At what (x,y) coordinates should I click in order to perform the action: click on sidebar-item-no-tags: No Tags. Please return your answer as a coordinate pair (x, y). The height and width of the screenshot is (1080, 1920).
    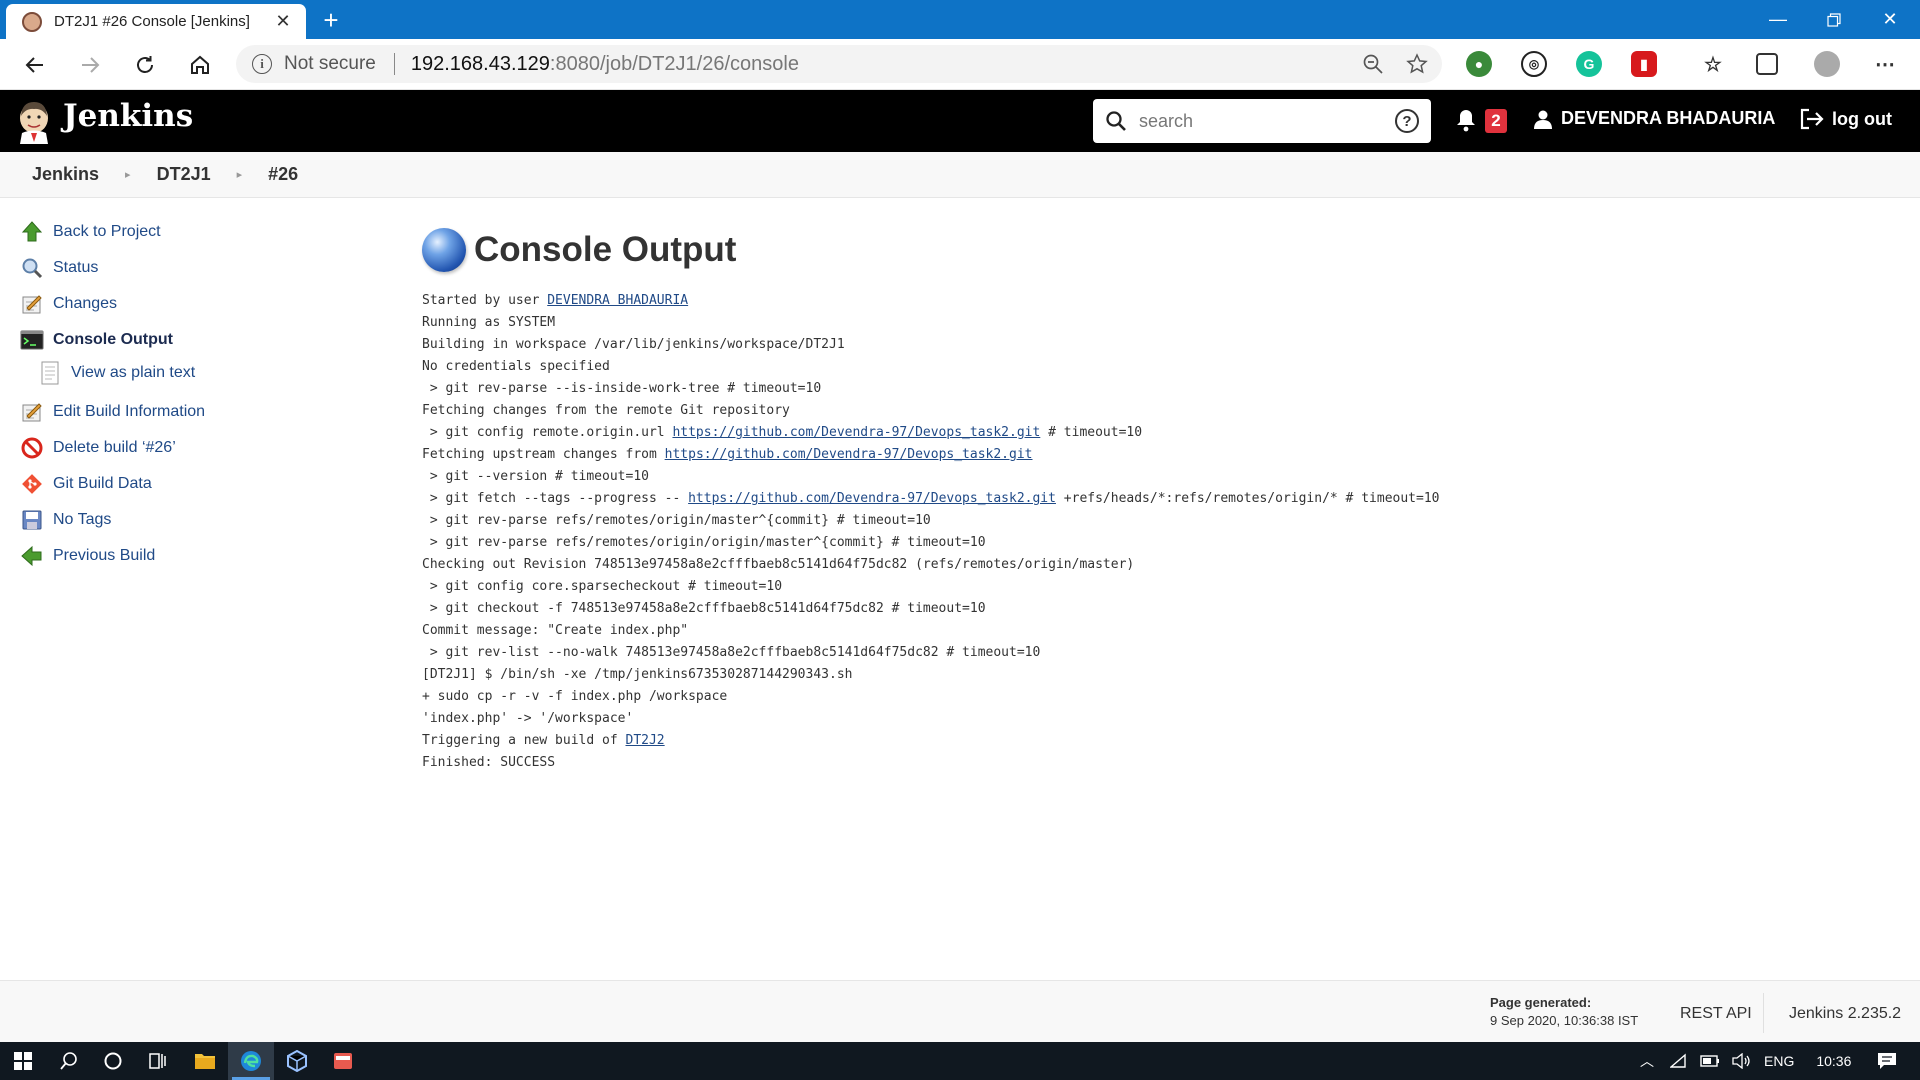
    Looking at the image, I should click on (184, 520).